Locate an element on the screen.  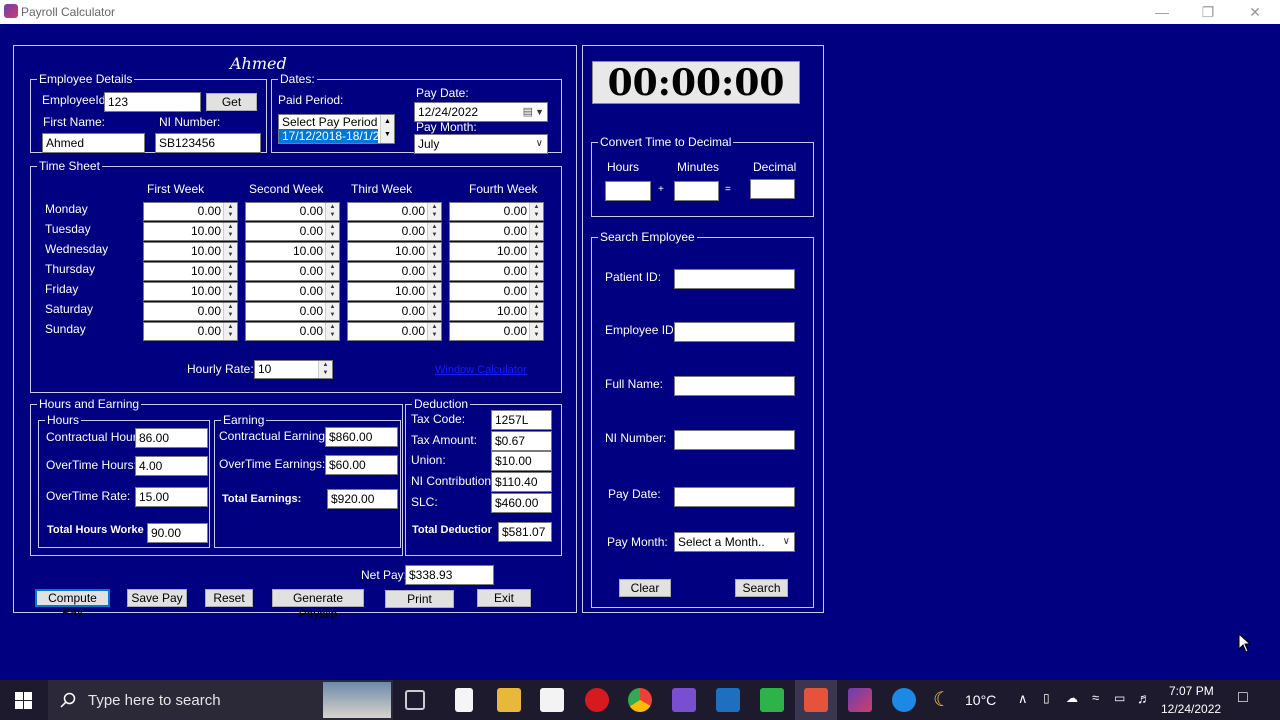
overtime-hours-input: 4.00 is located at coordinates (171, 466).